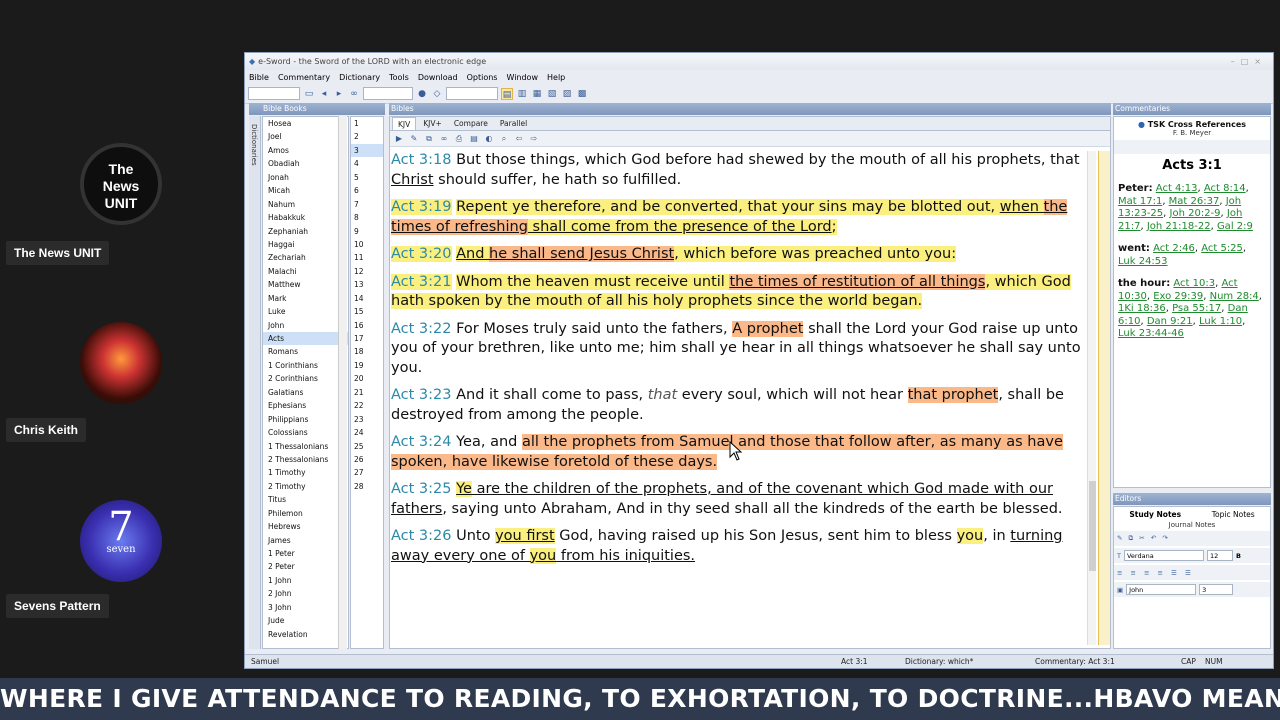  I want to click on verse-ref: Act 3:23, so click(421, 395).